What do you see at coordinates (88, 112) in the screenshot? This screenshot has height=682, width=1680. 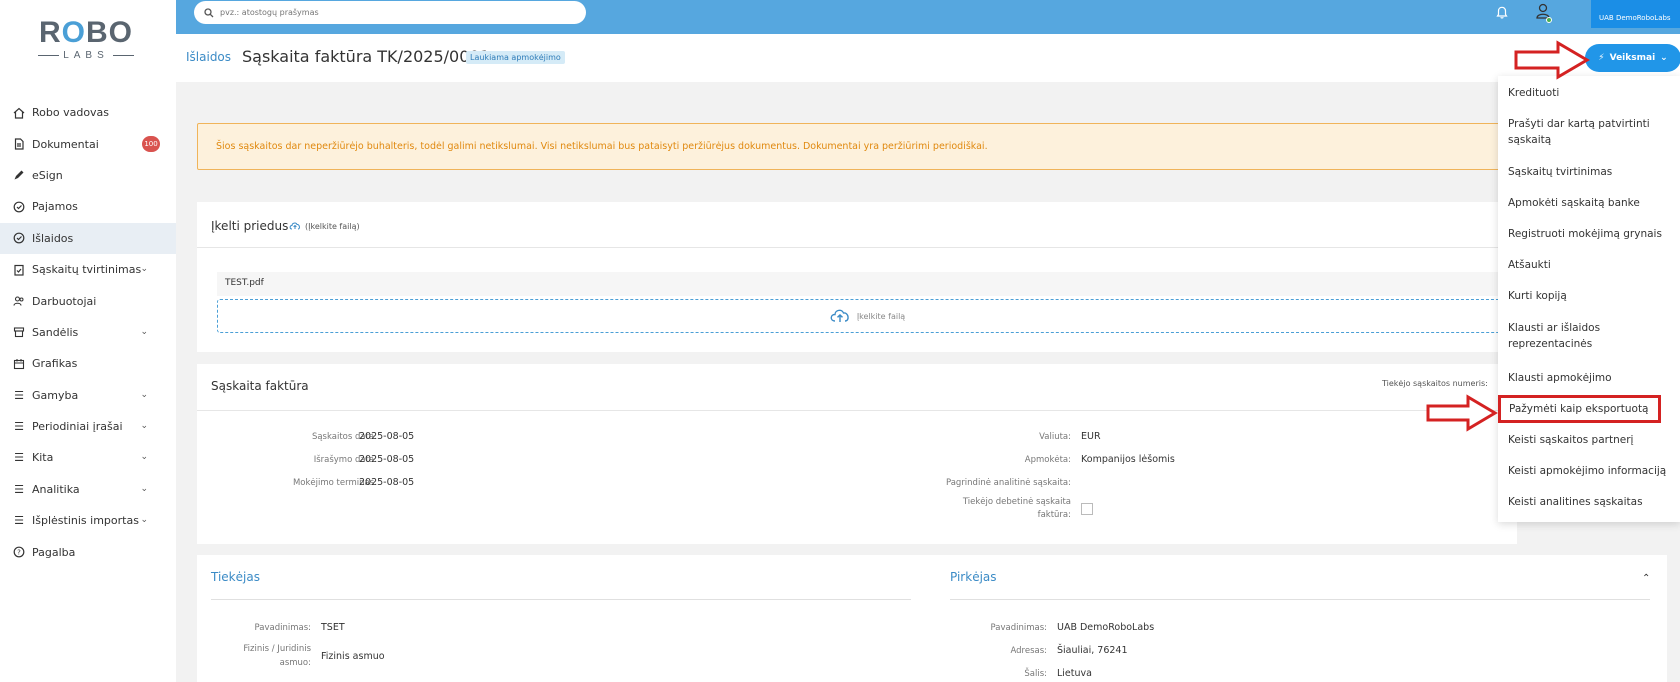 I see `sidebar-item-robo-vadovas: Robo vadovas` at bounding box center [88, 112].